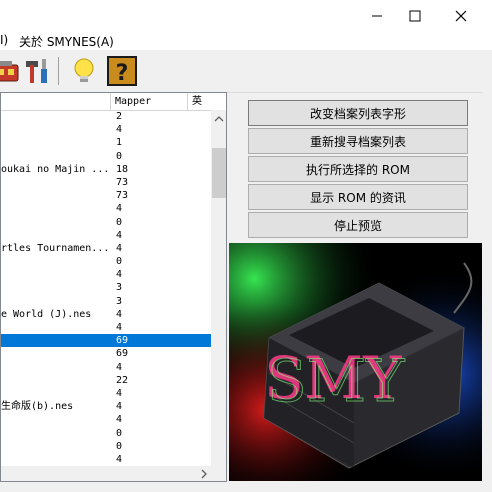  Describe the element at coordinates (358, 141) in the screenshot. I see `research-list-button: 重新搜寻档案列表` at that location.